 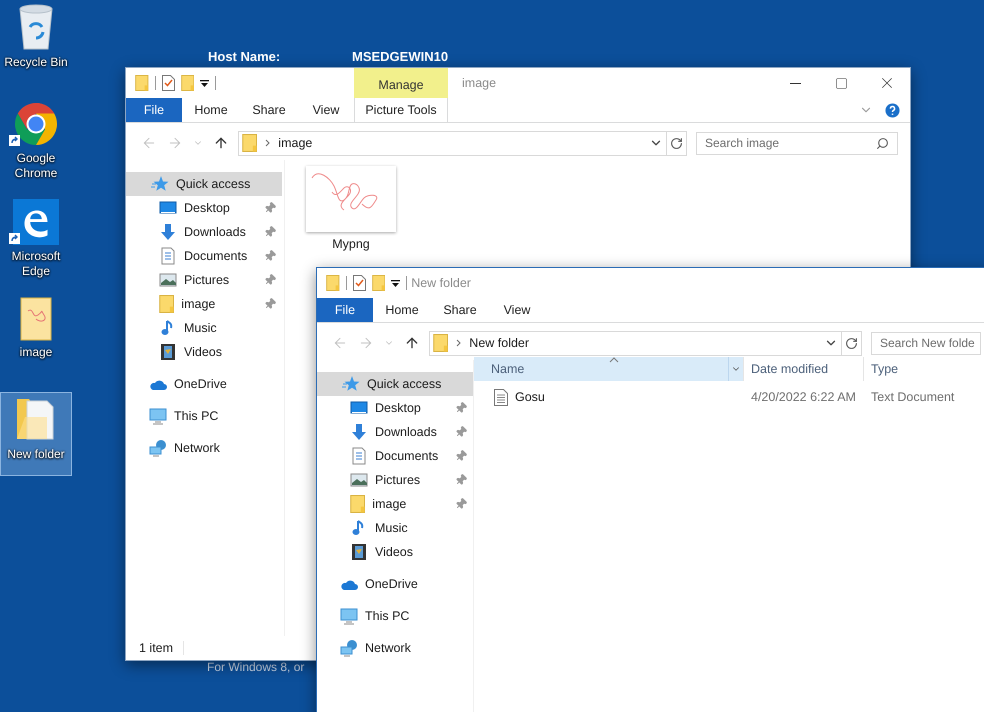 I want to click on round-logo-icon, so click(x=36, y=124).